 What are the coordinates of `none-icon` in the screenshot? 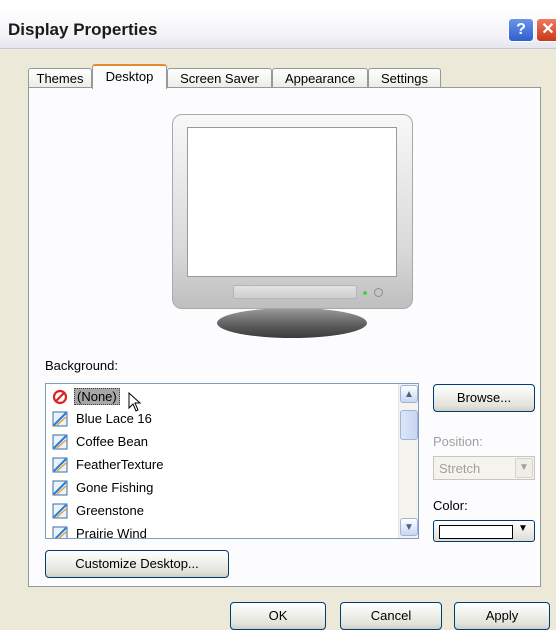 It's located at (60, 397).